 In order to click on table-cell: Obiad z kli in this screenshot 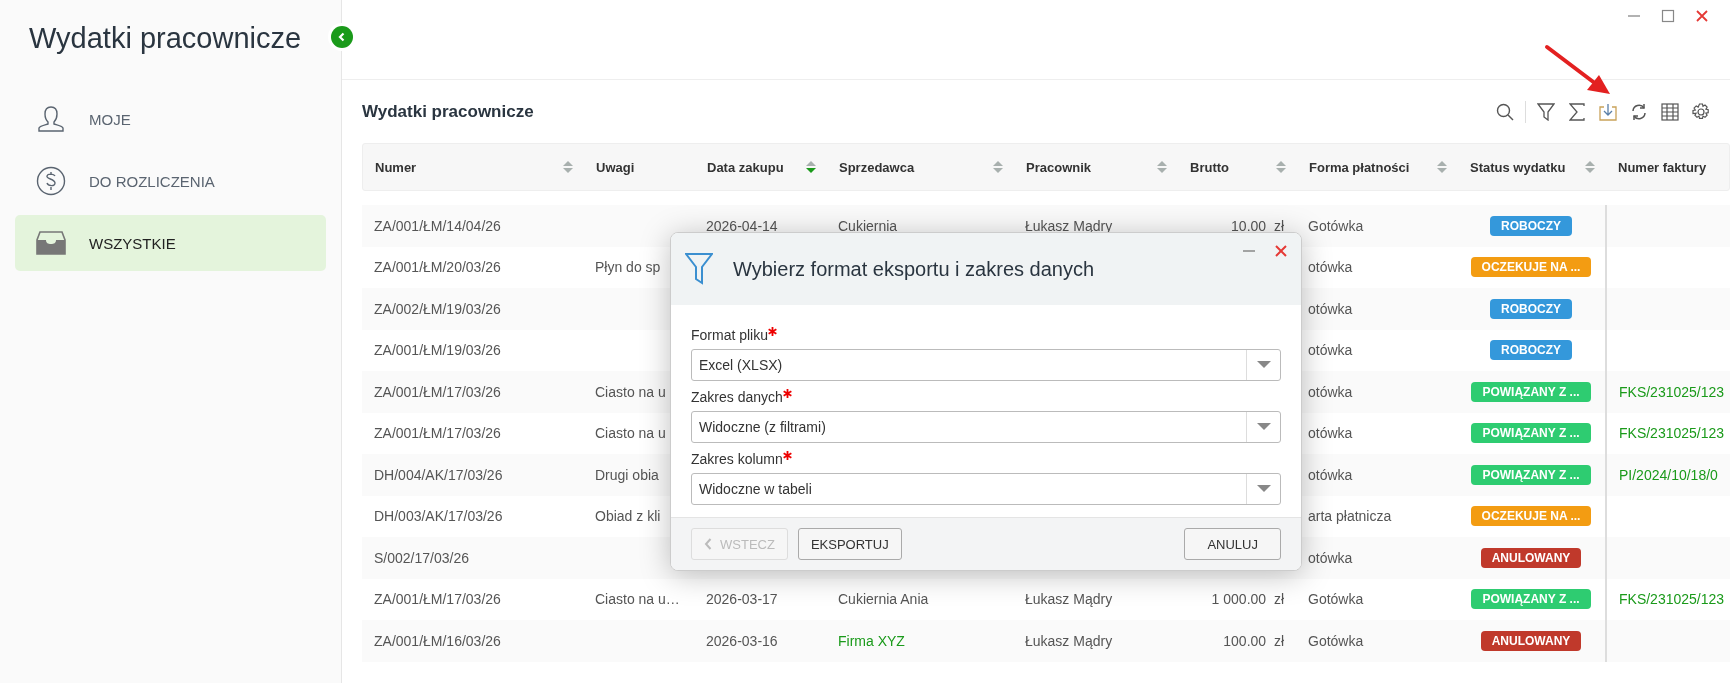, I will do `click(628, 516)`.